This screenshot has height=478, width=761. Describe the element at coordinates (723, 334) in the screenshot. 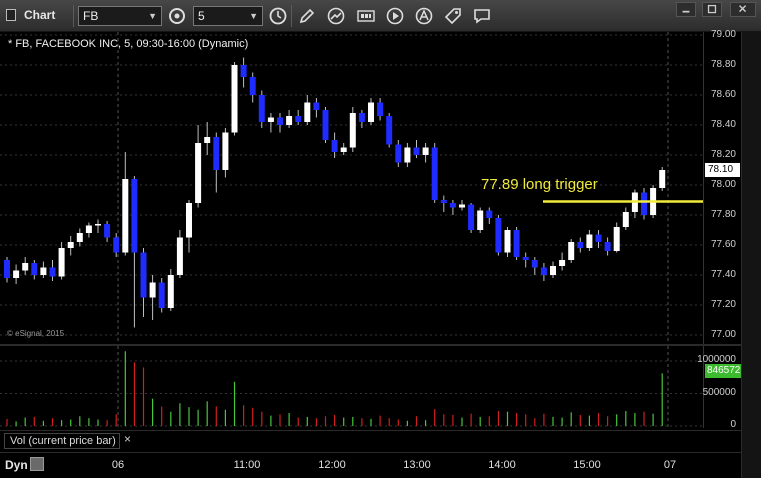

I see `price-tick-label: 77.00` at that location.